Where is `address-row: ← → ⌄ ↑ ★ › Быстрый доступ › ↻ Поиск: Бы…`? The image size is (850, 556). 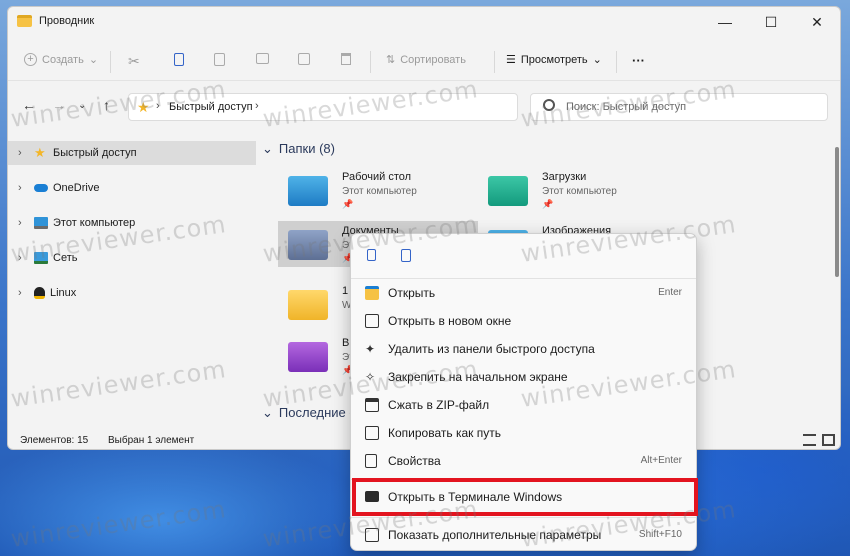
address-row: ← → ⌄ ↑ ★ › Быстрый доступ › ↻ Поиск: Бы… is located at coordinates (424, 107).